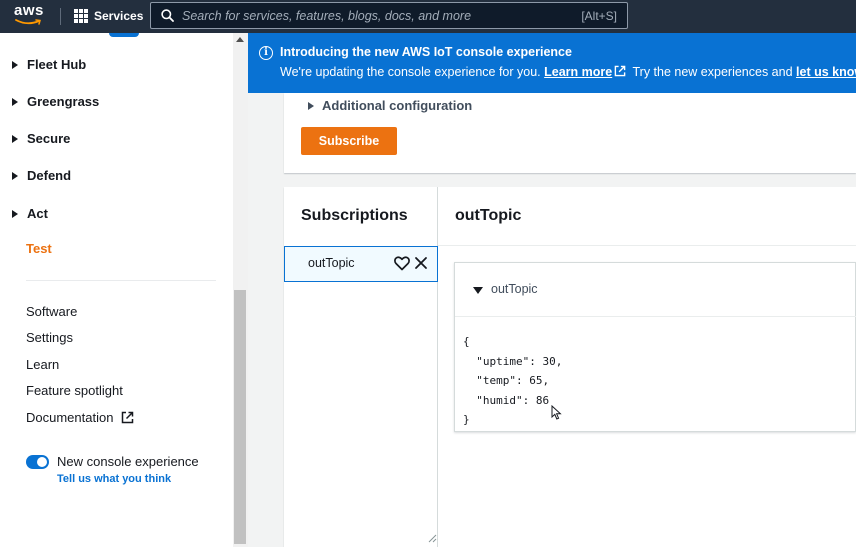 This screenshot has height=547, width=856. What do you see at coordinates (114, 479) in the screenshot?
I see `feedback-link: Tell us what you think` at bounding box center [114, 479].